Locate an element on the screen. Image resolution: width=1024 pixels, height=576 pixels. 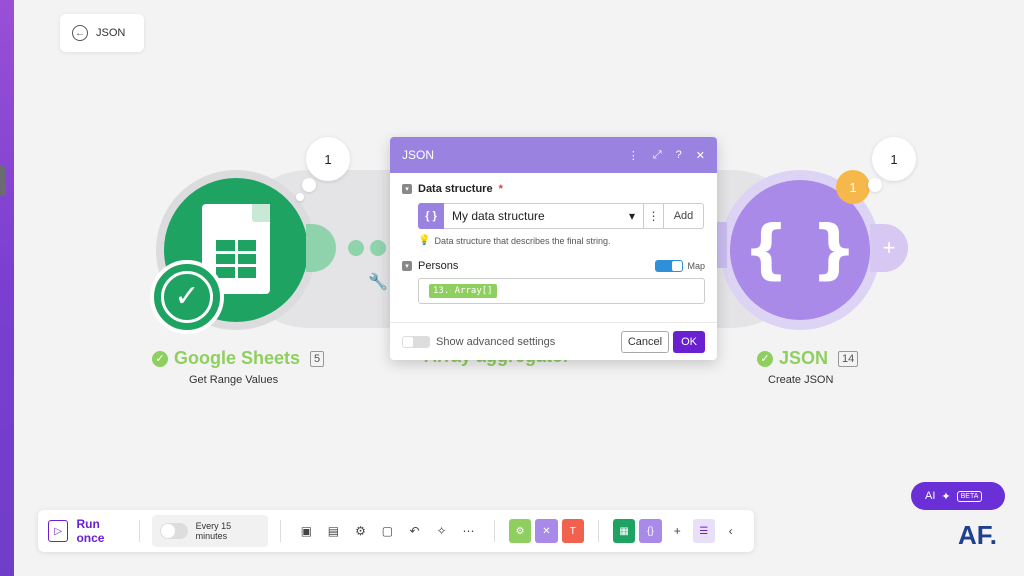
chevron-left-icon: ‹ is located at coordinates (730, 531).